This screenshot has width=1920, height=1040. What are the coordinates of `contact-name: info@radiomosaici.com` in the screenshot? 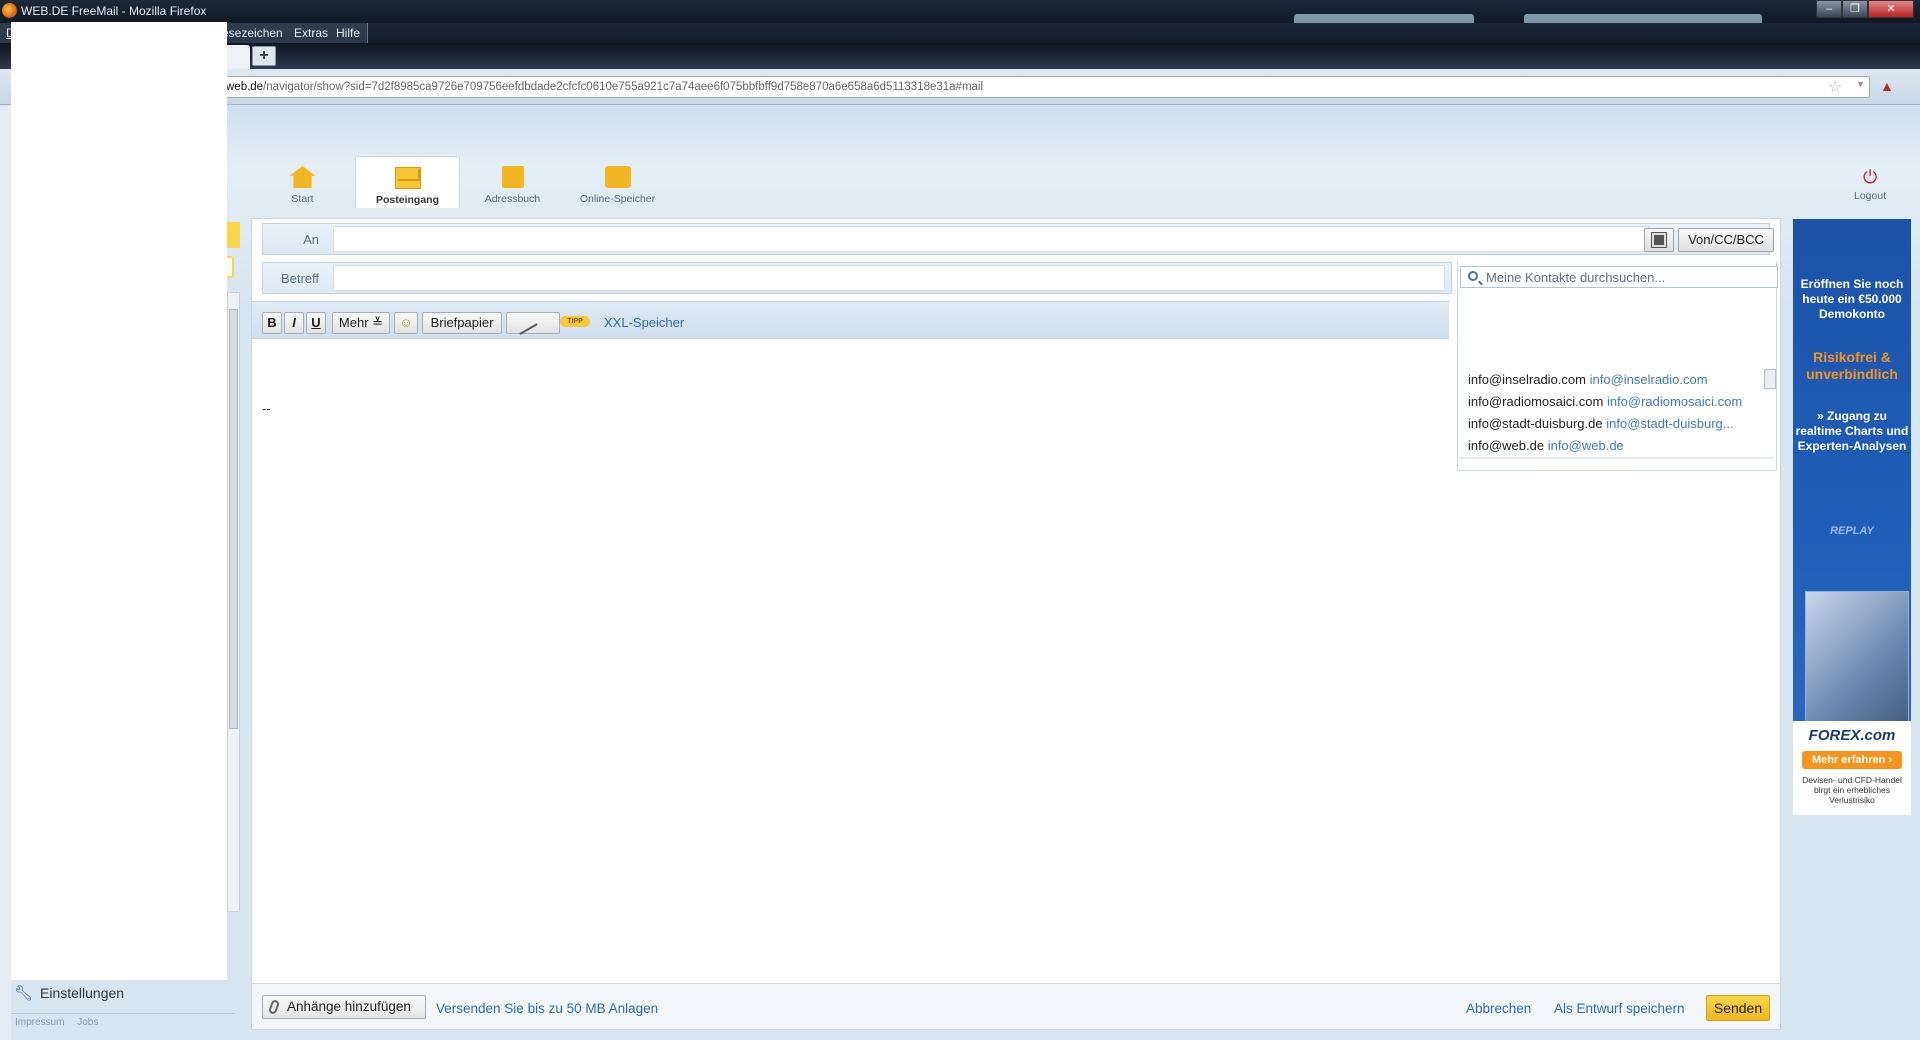 It's located at (1536, 401).